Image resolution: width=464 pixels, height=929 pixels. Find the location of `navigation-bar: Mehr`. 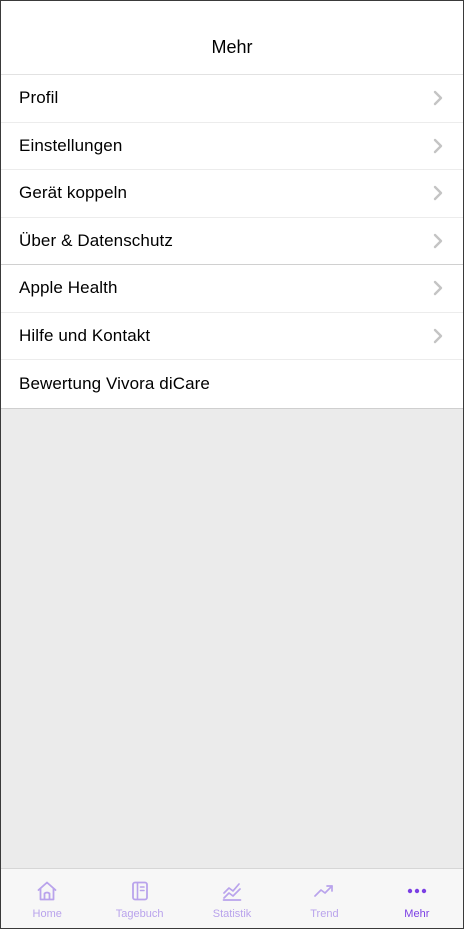

navigation-bar: Mehr is located at coordinates (232, 38).